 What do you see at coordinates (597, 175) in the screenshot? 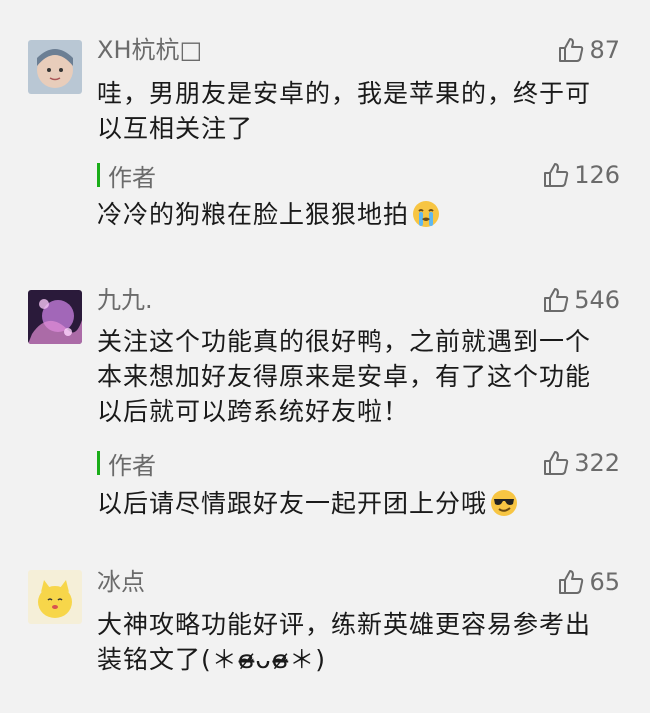
I see `reply-like-count: 126` at bounding box center [597, 175].